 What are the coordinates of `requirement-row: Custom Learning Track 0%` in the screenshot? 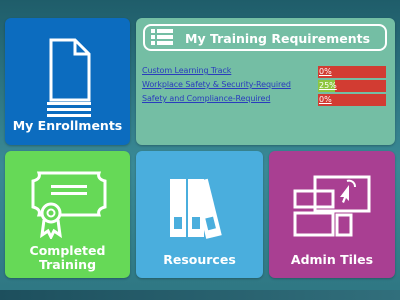 It's located at (264, 72).